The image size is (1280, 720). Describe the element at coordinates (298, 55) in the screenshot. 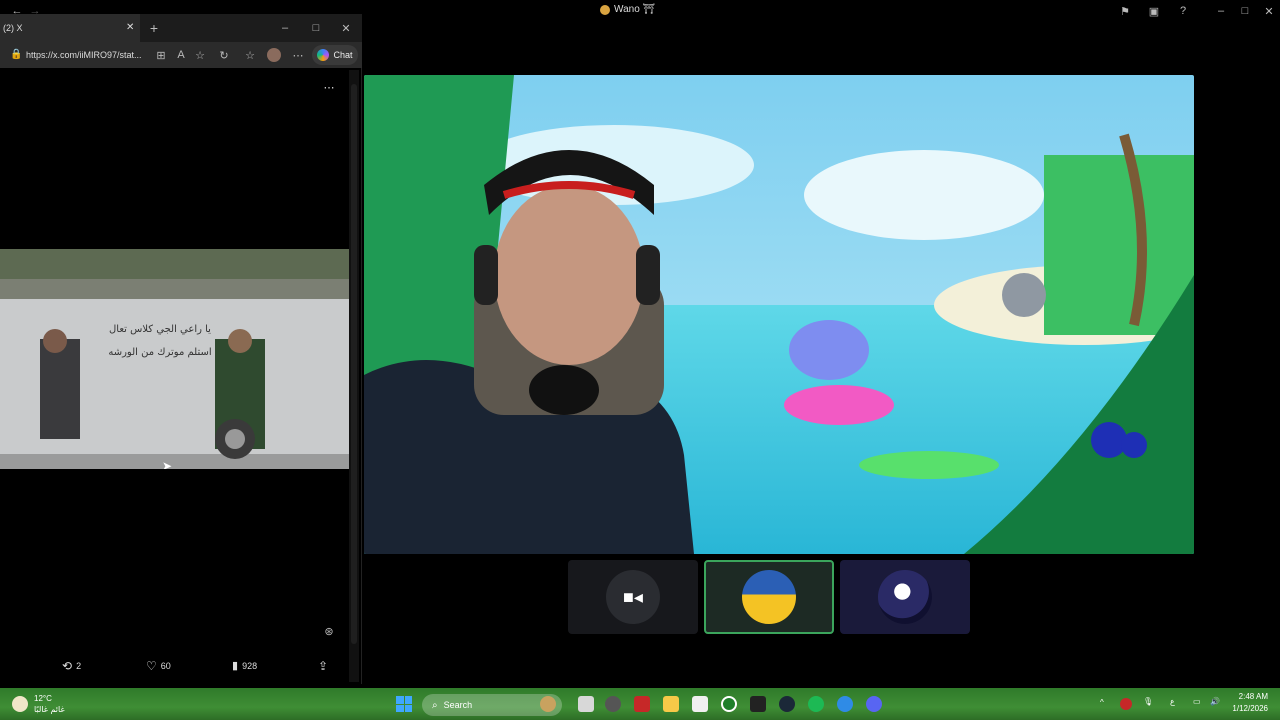

I see `more-options-icon: ⋯` at that location.